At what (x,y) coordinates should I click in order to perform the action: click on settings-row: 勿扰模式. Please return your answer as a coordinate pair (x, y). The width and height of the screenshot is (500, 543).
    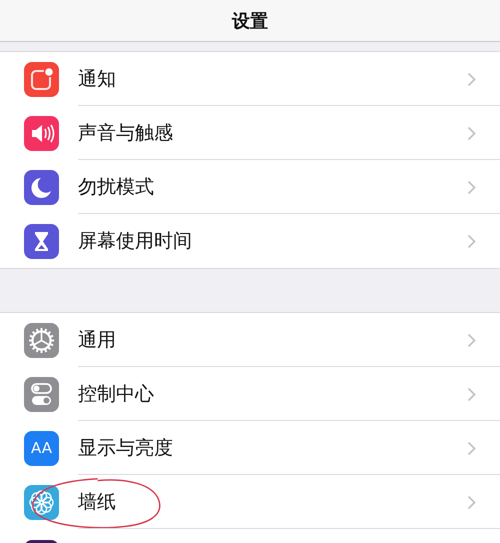
    Looking at the image, I should click on (250, 187).